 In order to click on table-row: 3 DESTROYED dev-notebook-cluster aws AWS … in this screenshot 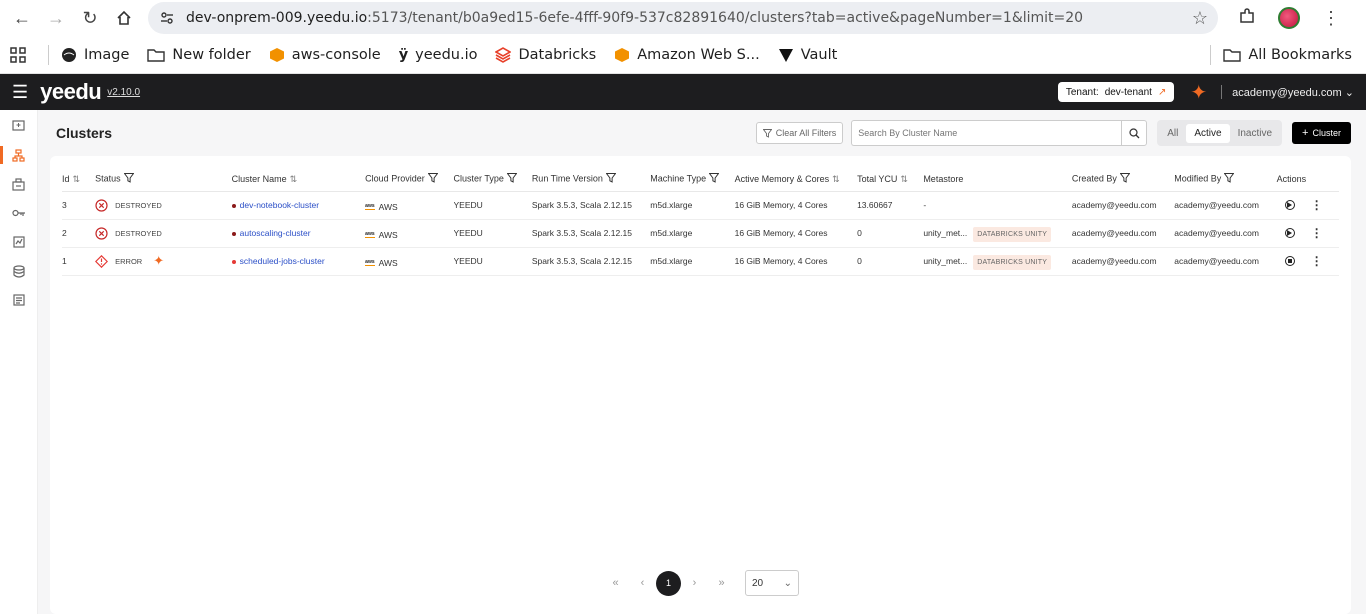, I will do `click(700, 205)`.